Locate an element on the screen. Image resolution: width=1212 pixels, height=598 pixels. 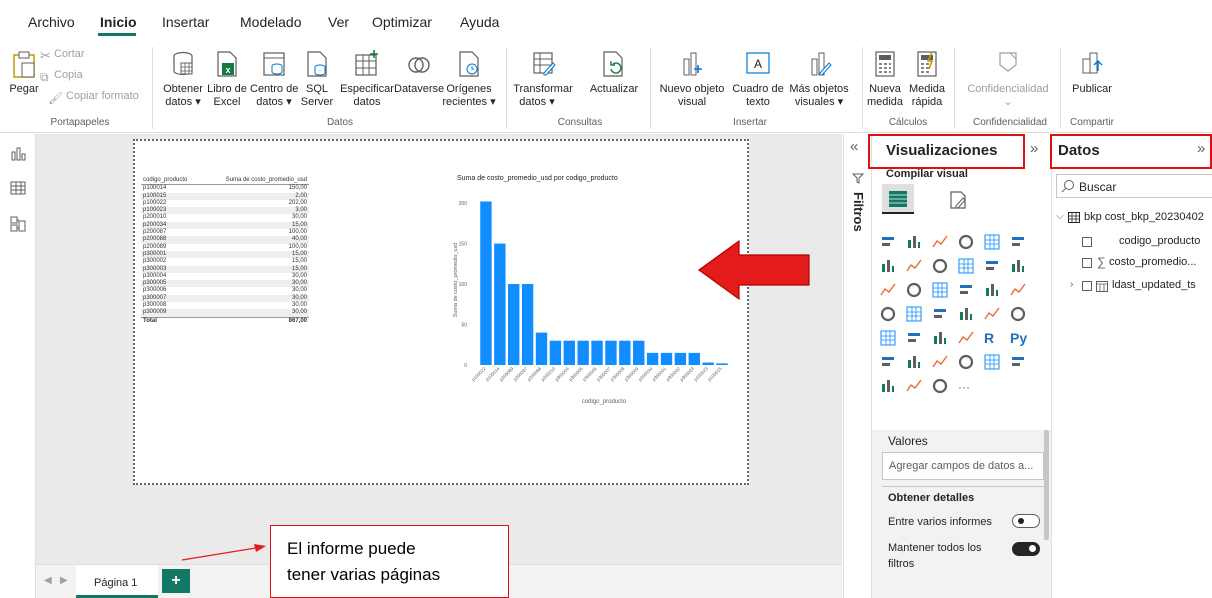
filters-pane: « Filtros is located at coordinates (857, 366).